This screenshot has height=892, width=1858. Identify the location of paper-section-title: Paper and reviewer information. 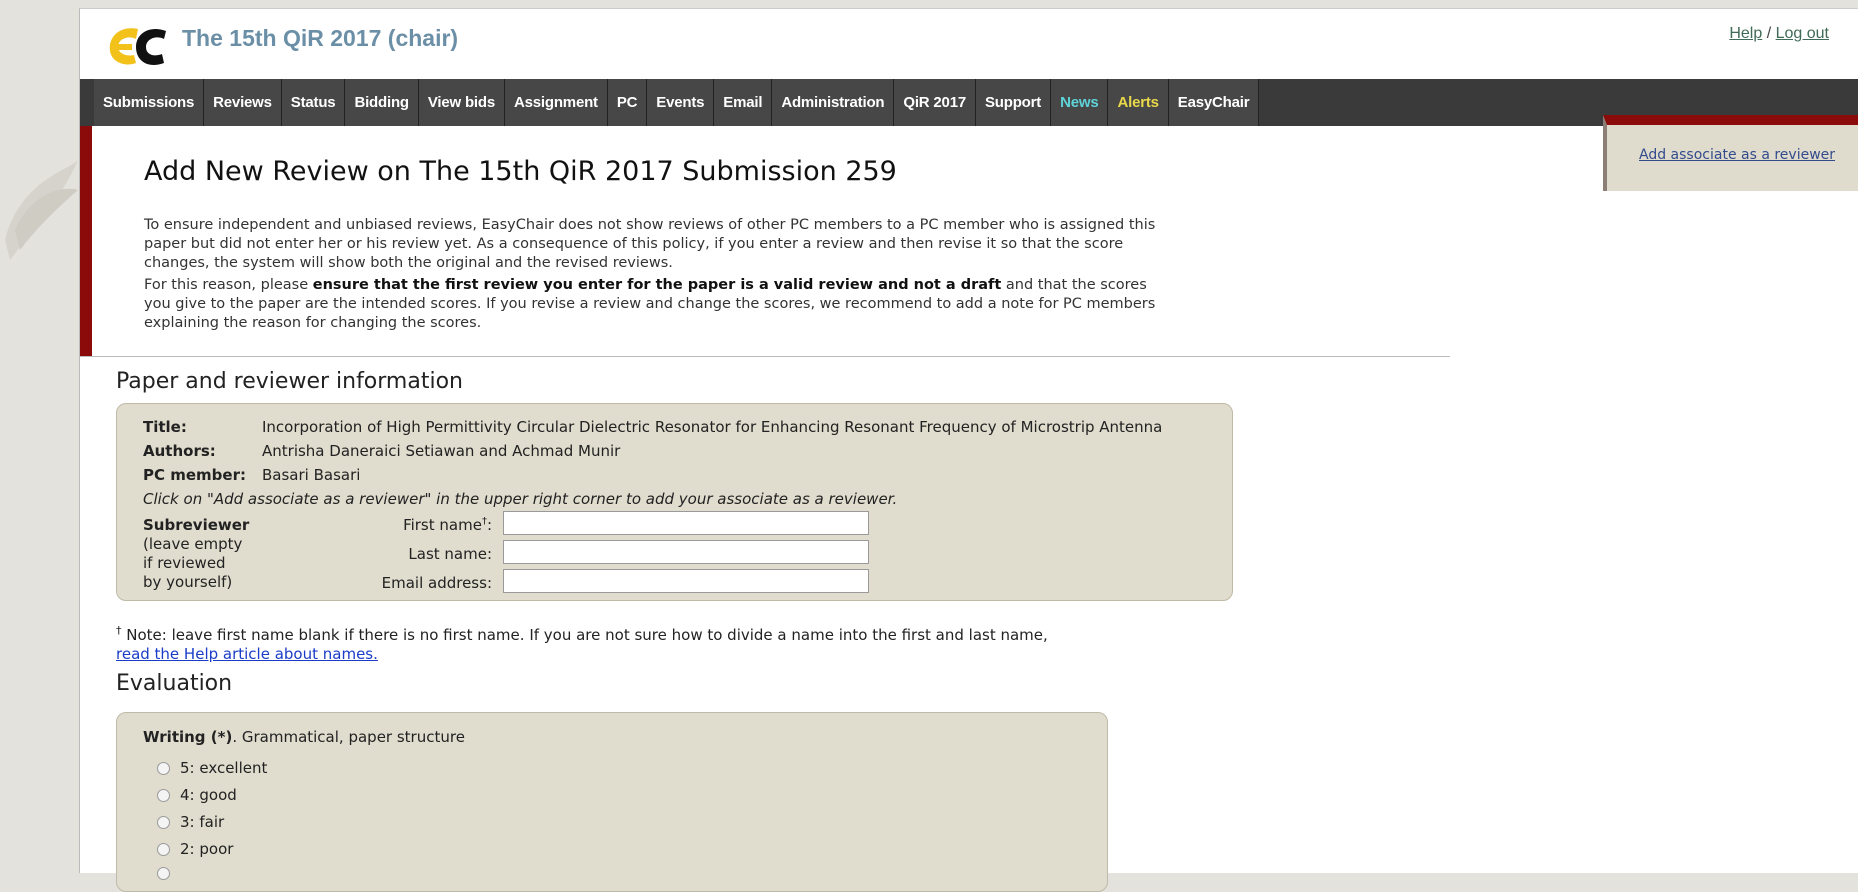
(289, 381).